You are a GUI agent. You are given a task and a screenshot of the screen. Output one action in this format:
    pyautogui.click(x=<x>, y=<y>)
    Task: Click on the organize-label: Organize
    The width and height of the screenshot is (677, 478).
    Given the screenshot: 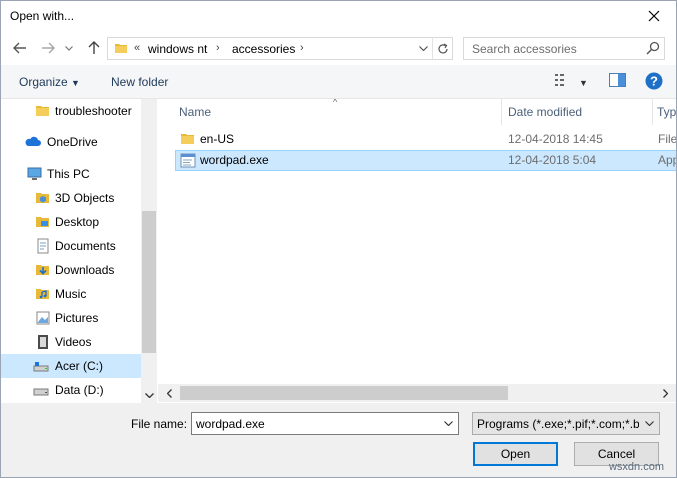 What is the action you would take?
    pyautogui.click(x=43, y=82)
    